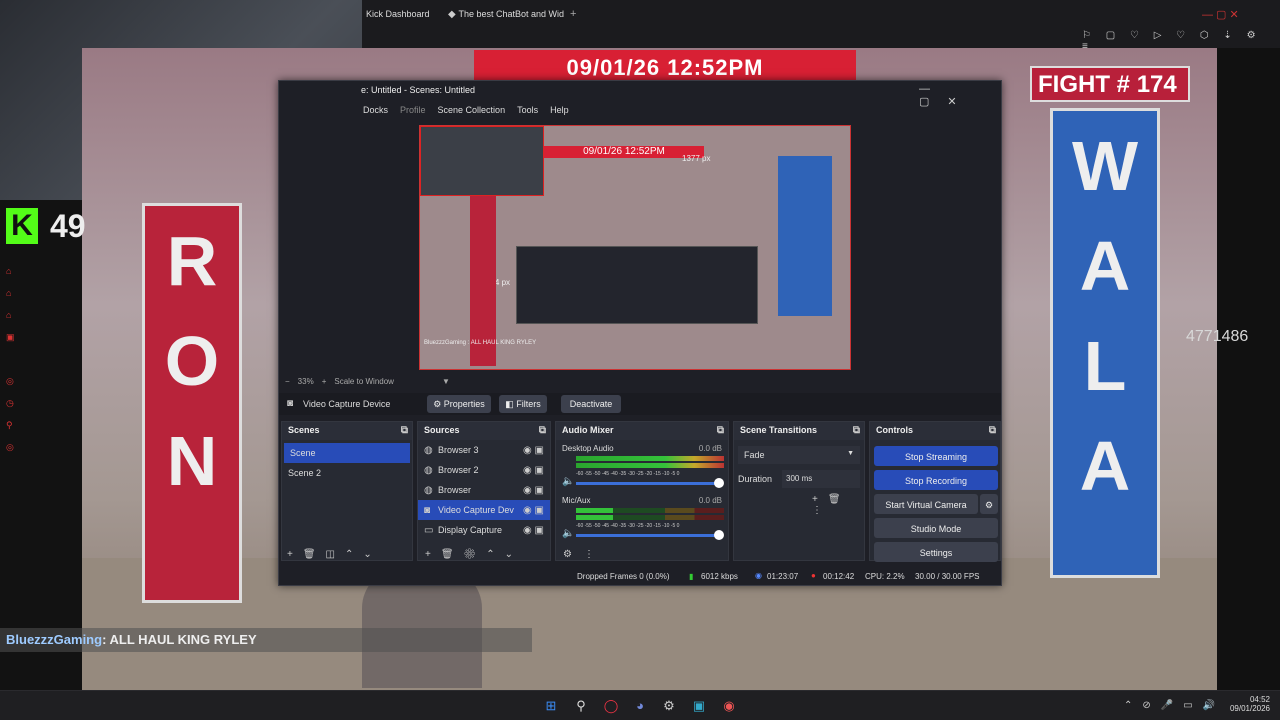 This screenshot has width=1280, height=720. I want to click on scale-dropdown-icon: ▼, so click(446, 381).